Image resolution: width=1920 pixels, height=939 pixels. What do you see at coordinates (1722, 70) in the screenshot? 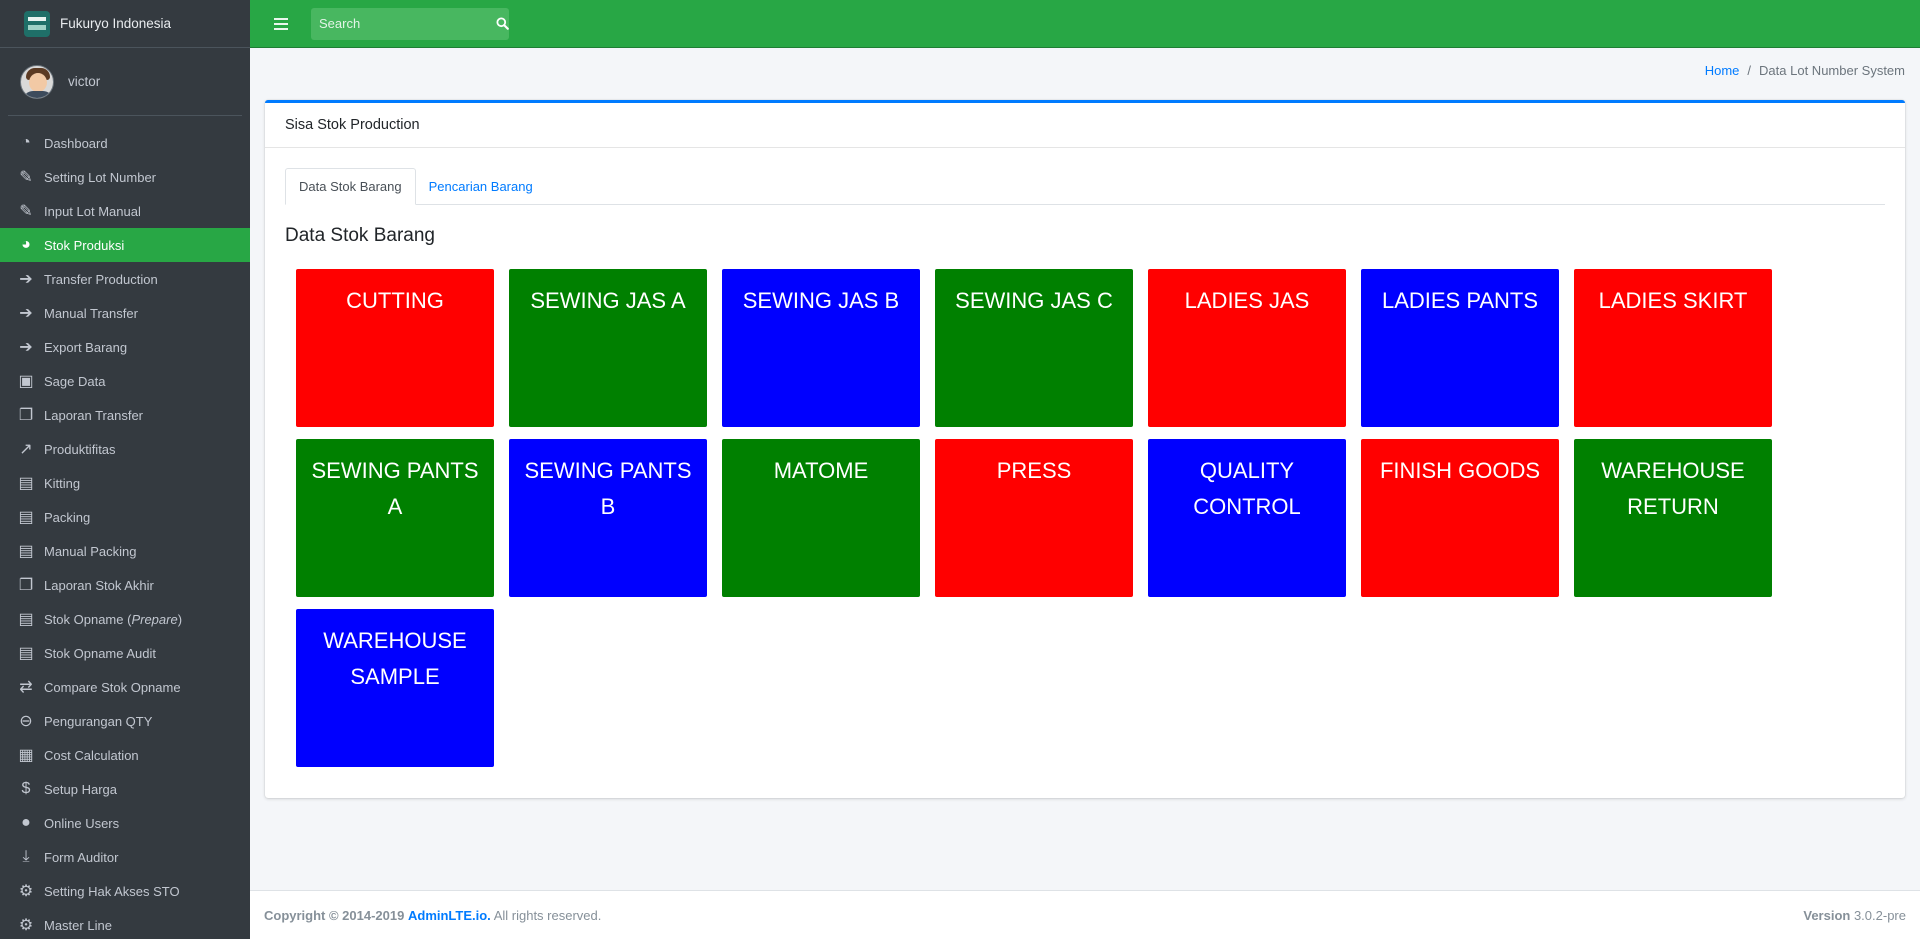
I see `breadcrumb-home-link: Home` at bounding box center [1722, 70].